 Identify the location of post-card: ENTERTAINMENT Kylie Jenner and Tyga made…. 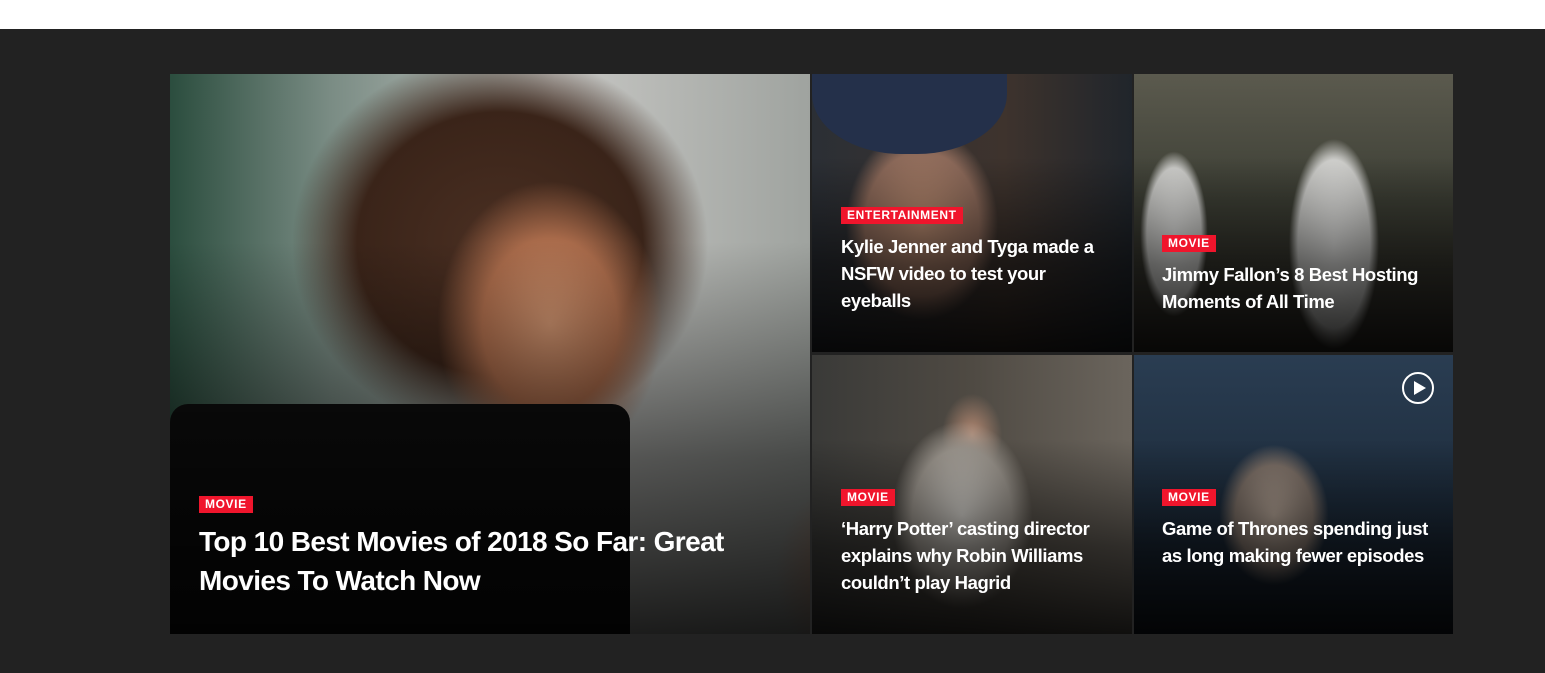
(972, 213).